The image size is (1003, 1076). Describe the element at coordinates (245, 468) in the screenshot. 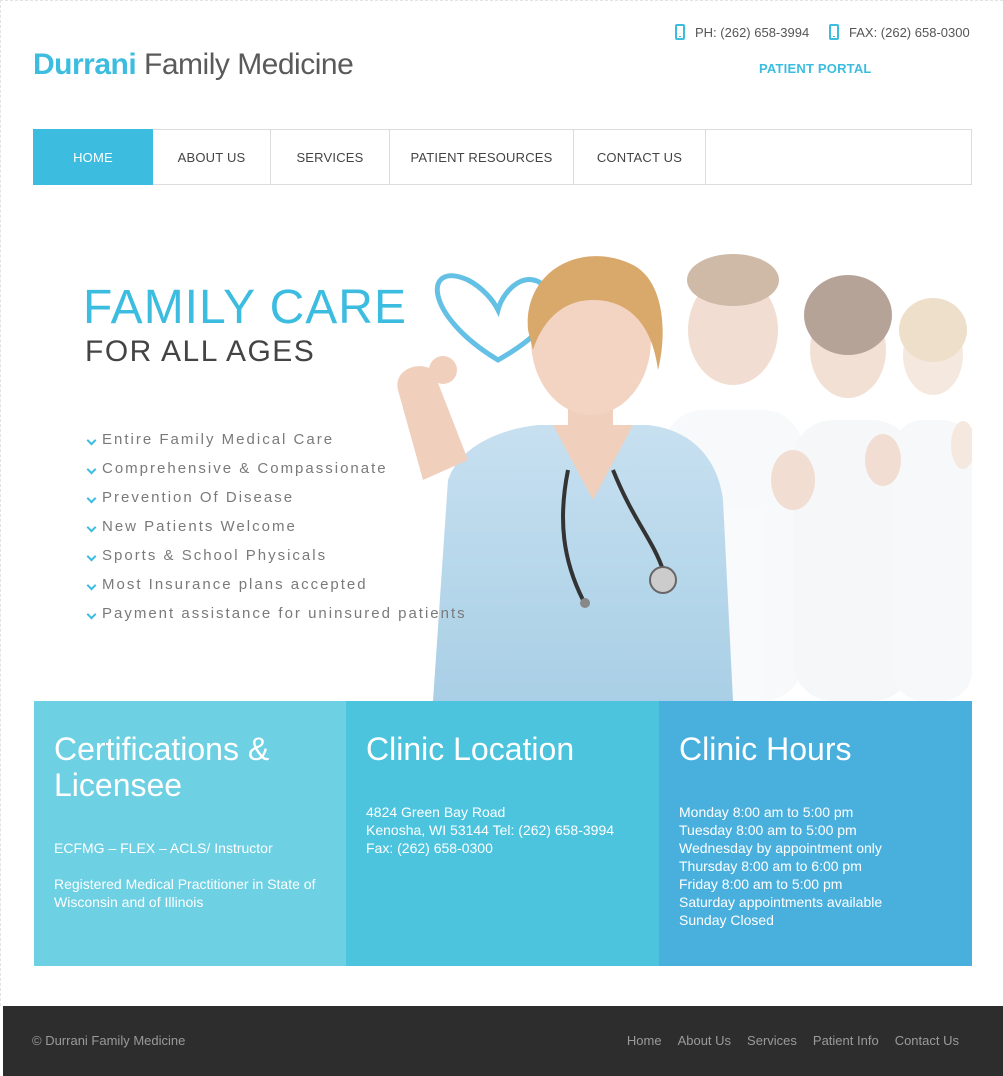

I see `feature-text: Comprehensive & Compassionate` at that location.